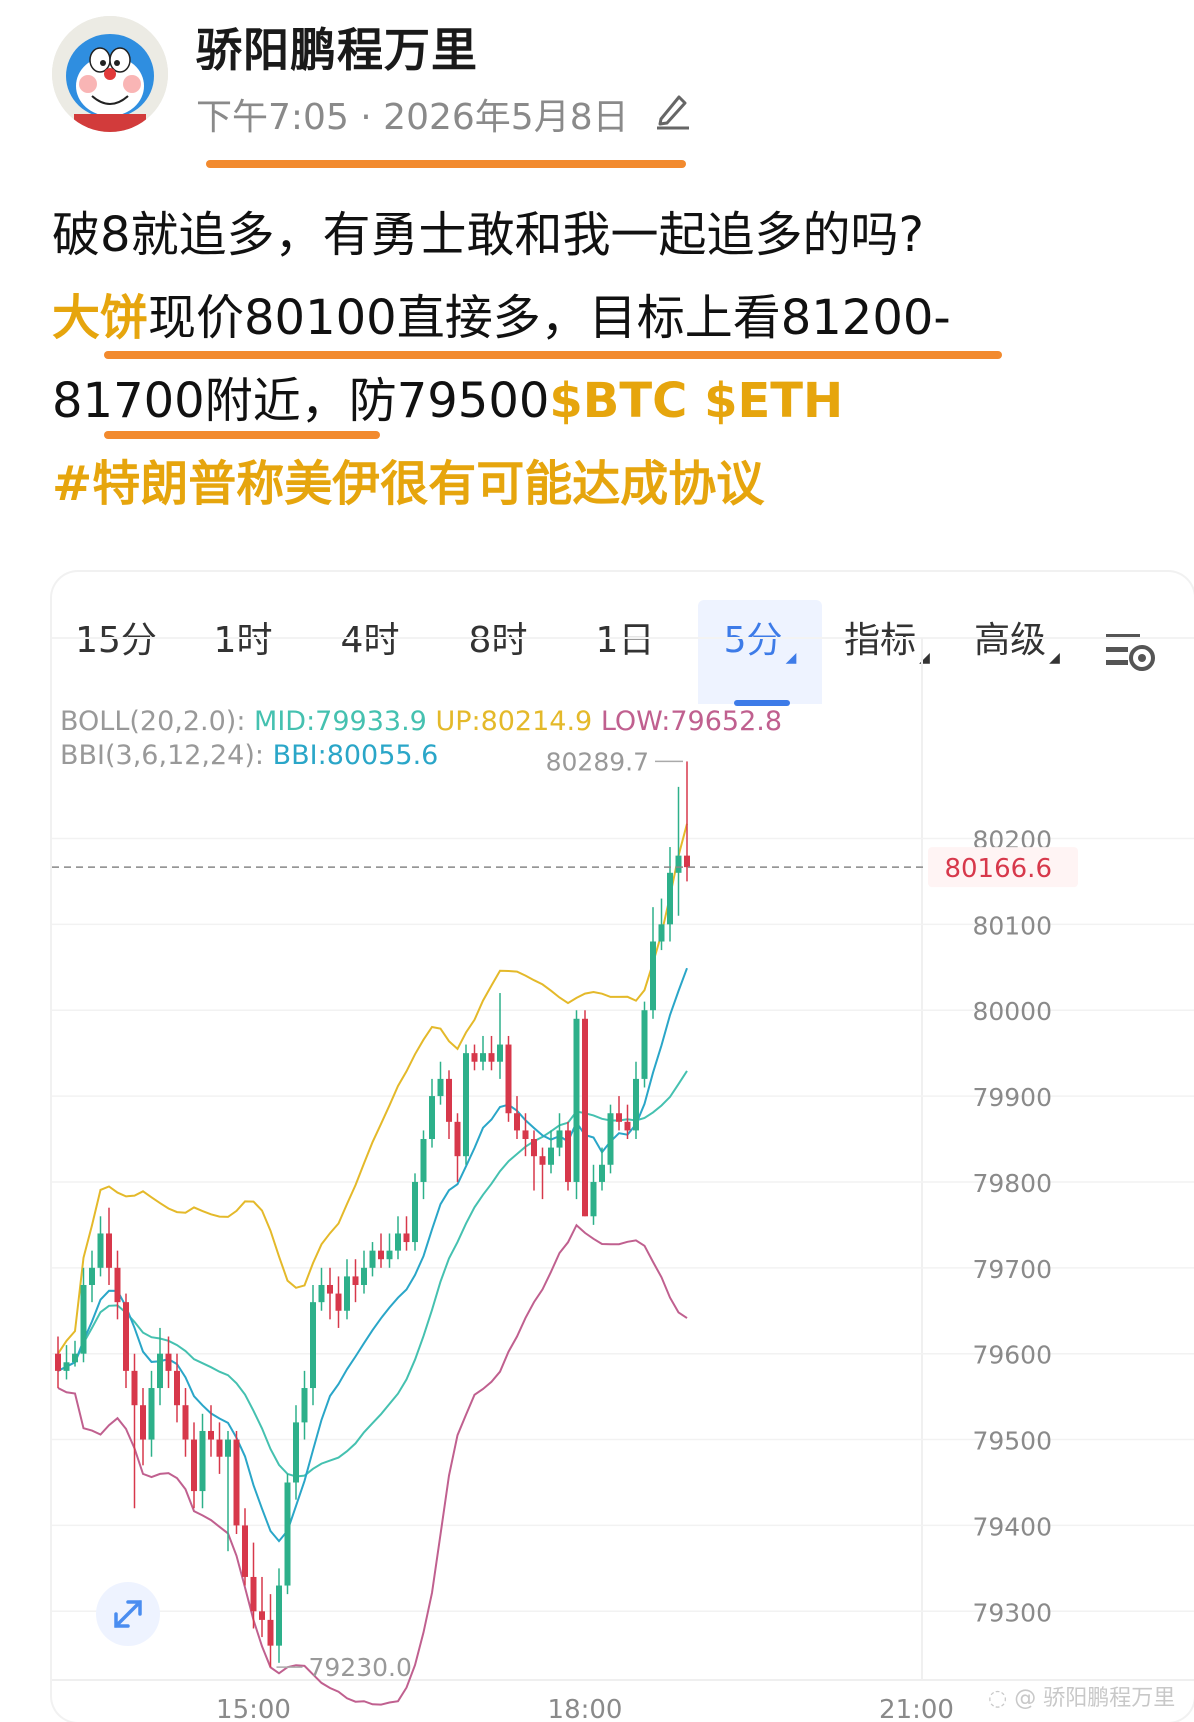 This screenshot has height=1722, width=1194. I want to click on doraemon-avatar-icon, so click(110, 74).